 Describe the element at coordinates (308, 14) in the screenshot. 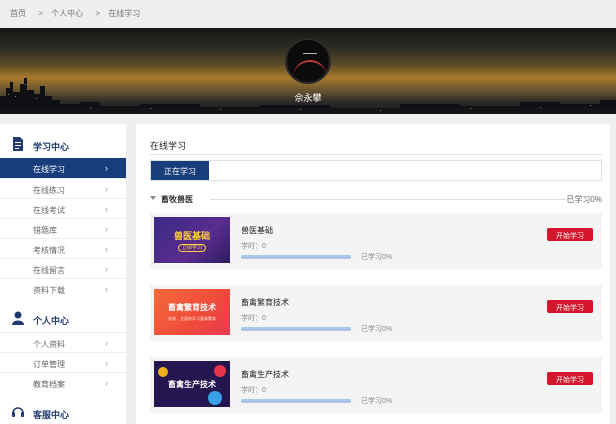

I see `breadcrumb: 首页 > 个人中心 > 在线学习` at that location.